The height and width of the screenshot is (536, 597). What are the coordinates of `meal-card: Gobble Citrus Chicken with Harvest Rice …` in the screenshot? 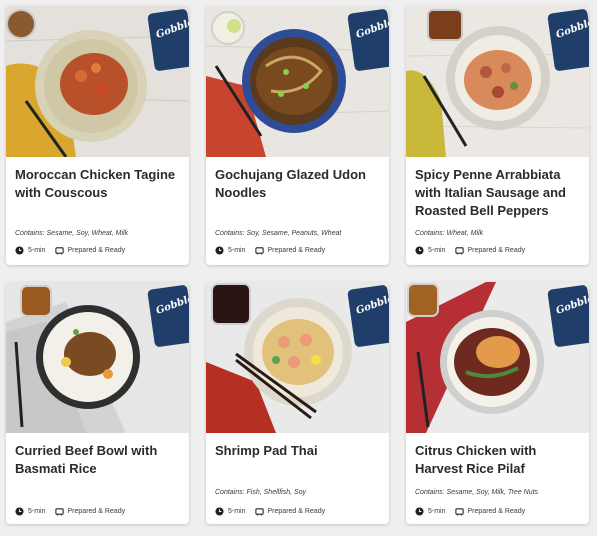 It's located at (497, 403).